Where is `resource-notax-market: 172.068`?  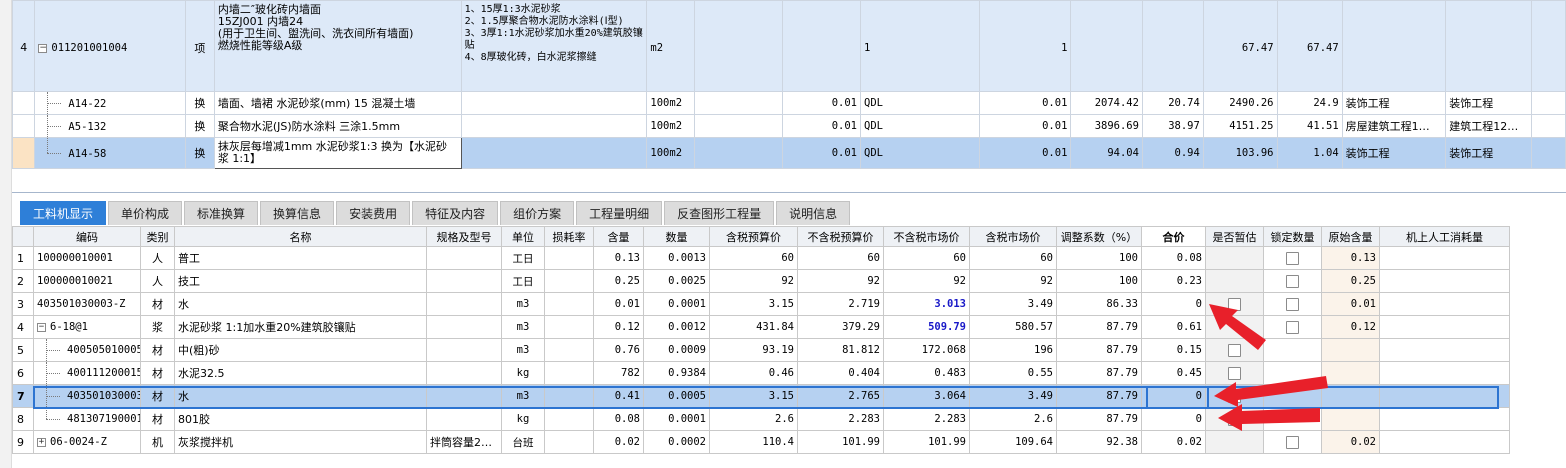 resource-notax-market: 172.068 is located at coordinates (926, 350).